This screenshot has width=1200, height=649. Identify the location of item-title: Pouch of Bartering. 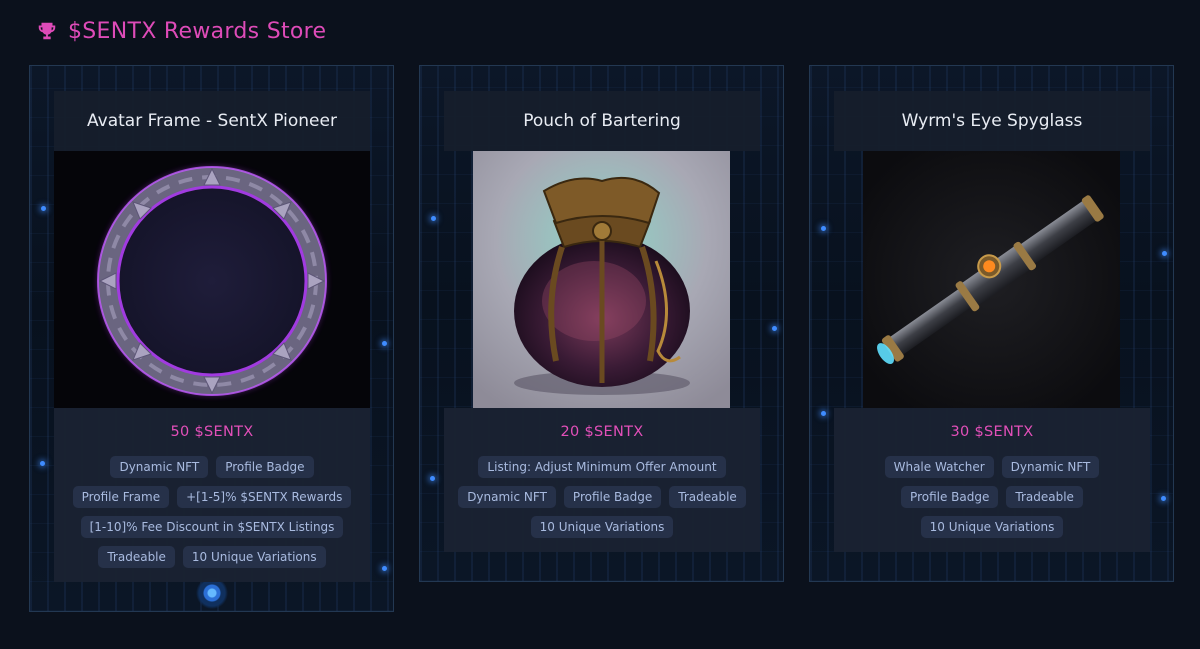
(602, 121).